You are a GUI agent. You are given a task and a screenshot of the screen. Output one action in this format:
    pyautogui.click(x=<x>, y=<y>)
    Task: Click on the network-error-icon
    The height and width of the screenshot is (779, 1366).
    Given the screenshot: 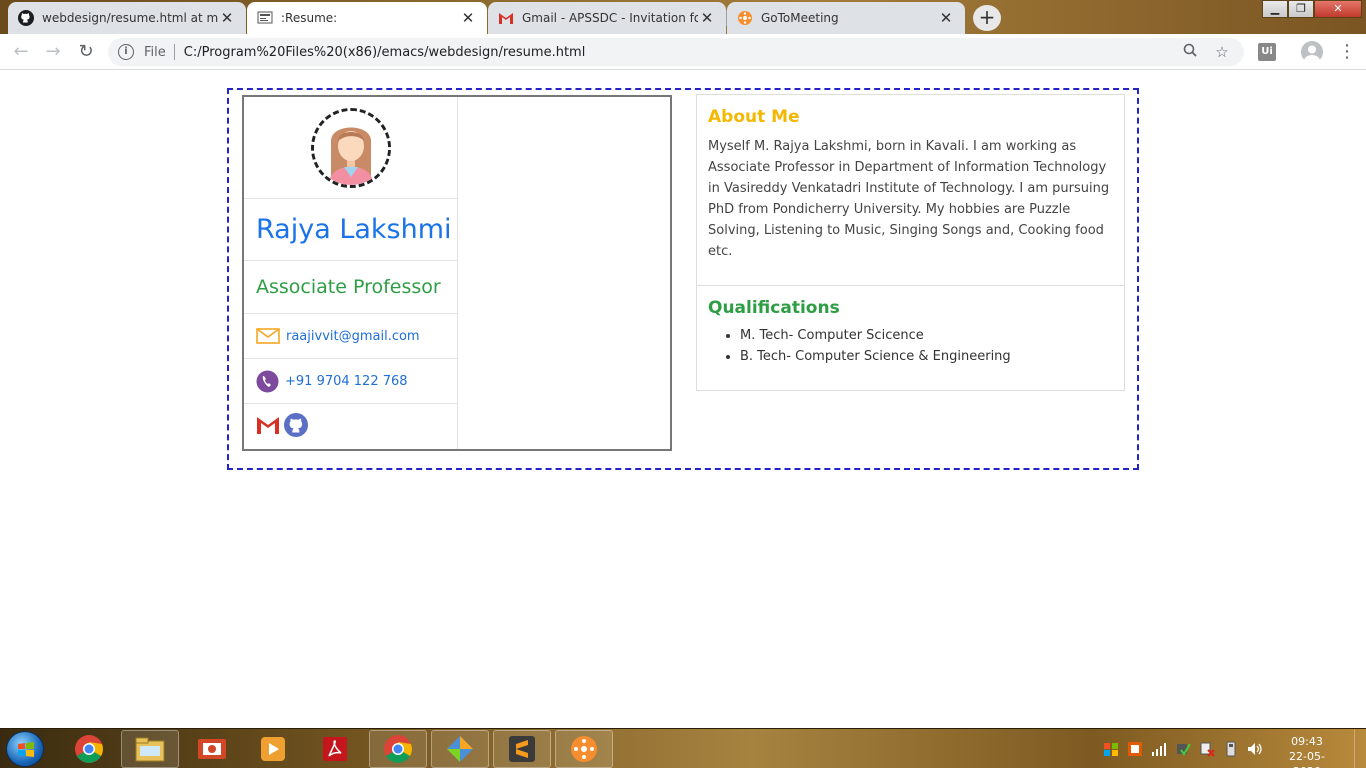 What is the action you would take?
    pyautogui.click(x=1207, y=749)
    